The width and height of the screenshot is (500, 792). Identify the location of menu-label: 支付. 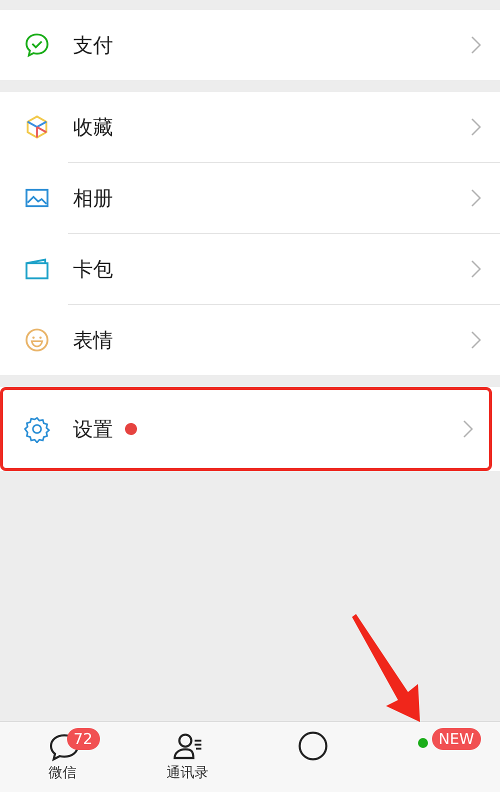
(93, 45).